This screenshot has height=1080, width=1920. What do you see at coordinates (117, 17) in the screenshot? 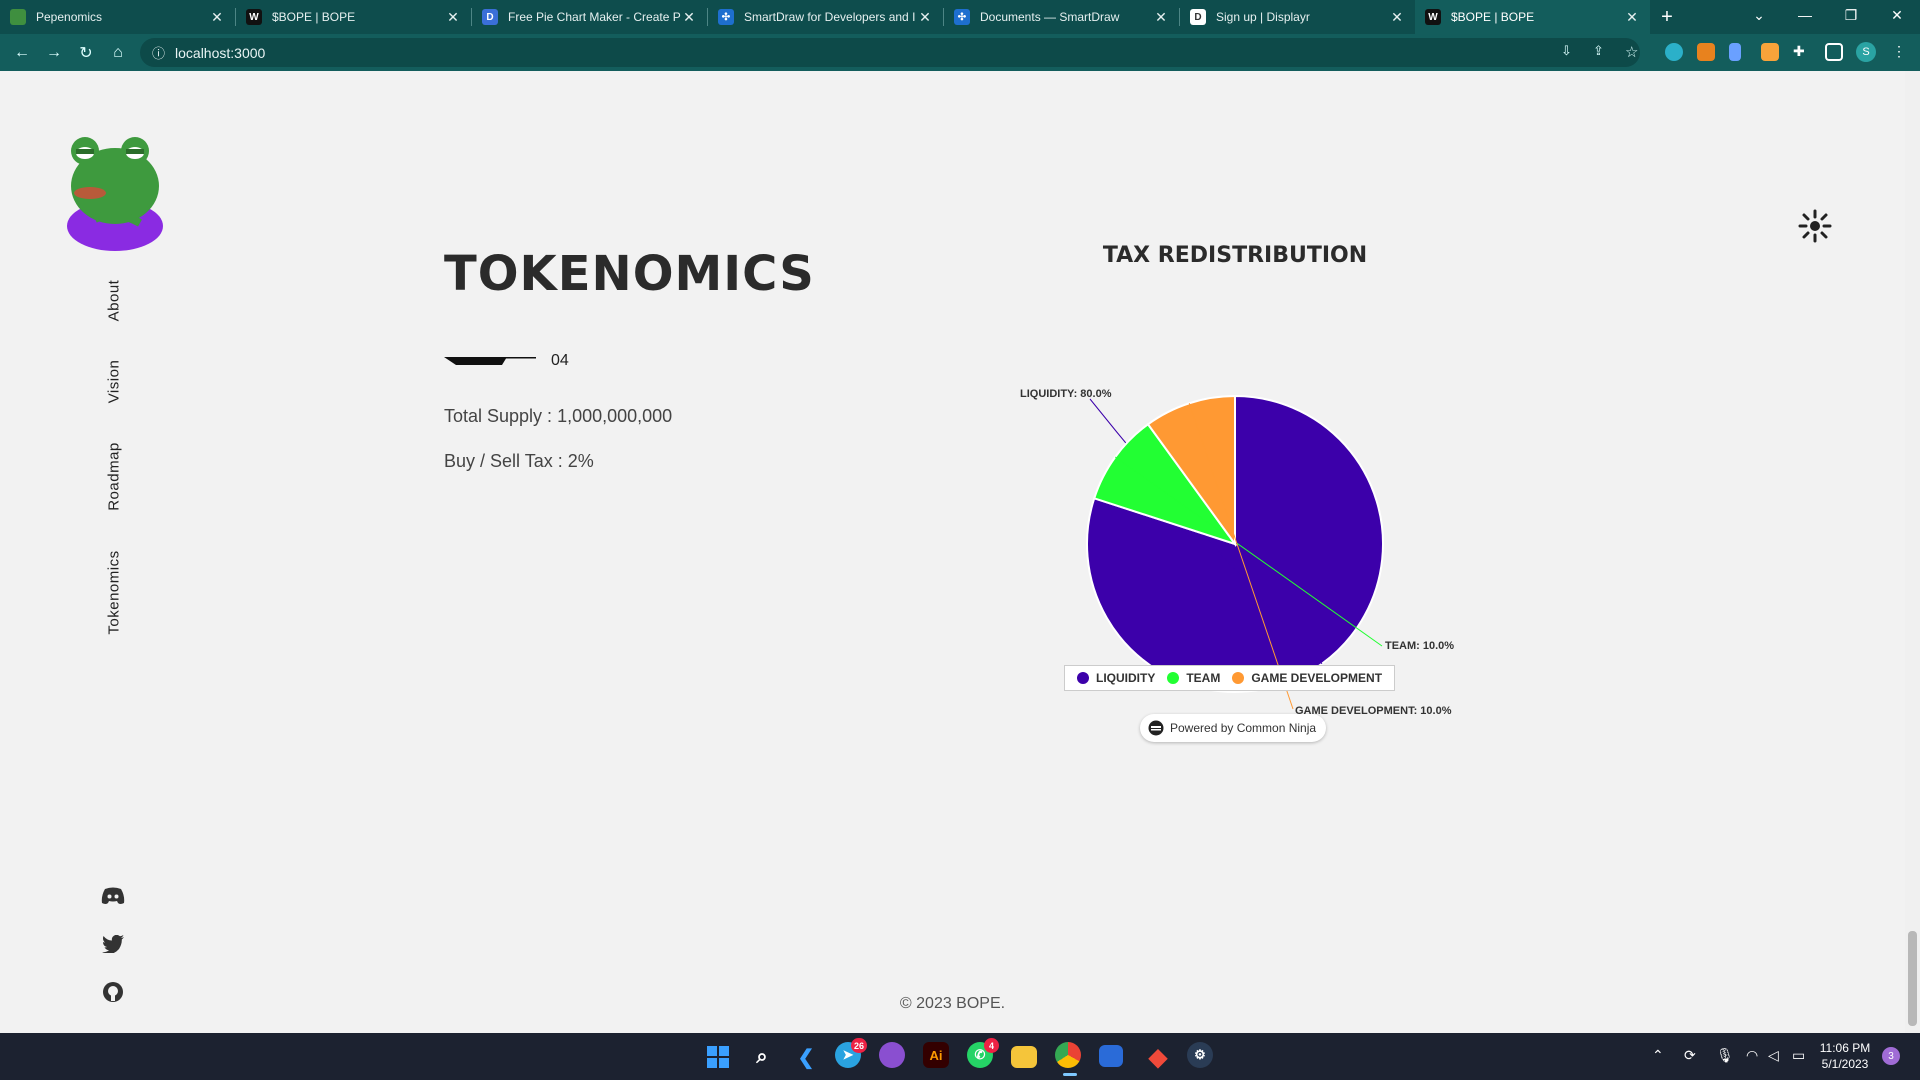
I see `browser-tab: Pepenomics ✕` at bounding box center [117, 17].